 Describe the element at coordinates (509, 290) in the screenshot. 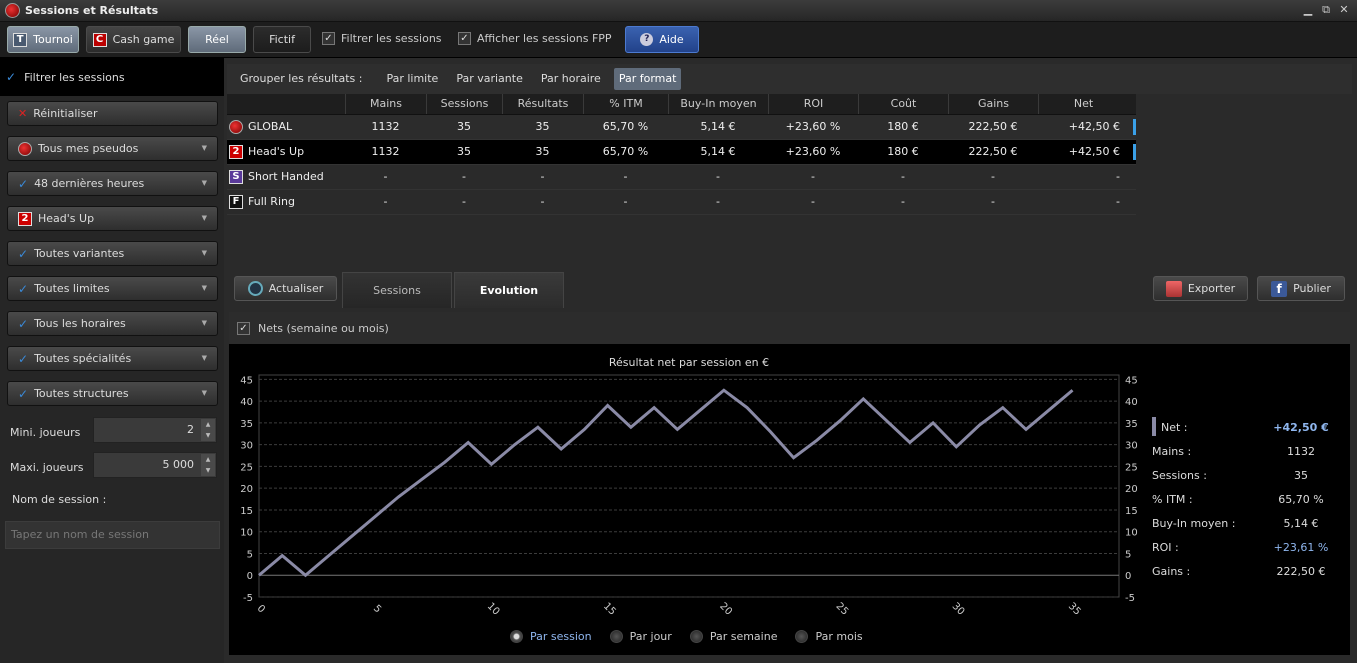

I see `tab-evolution: Evolution` at that location.